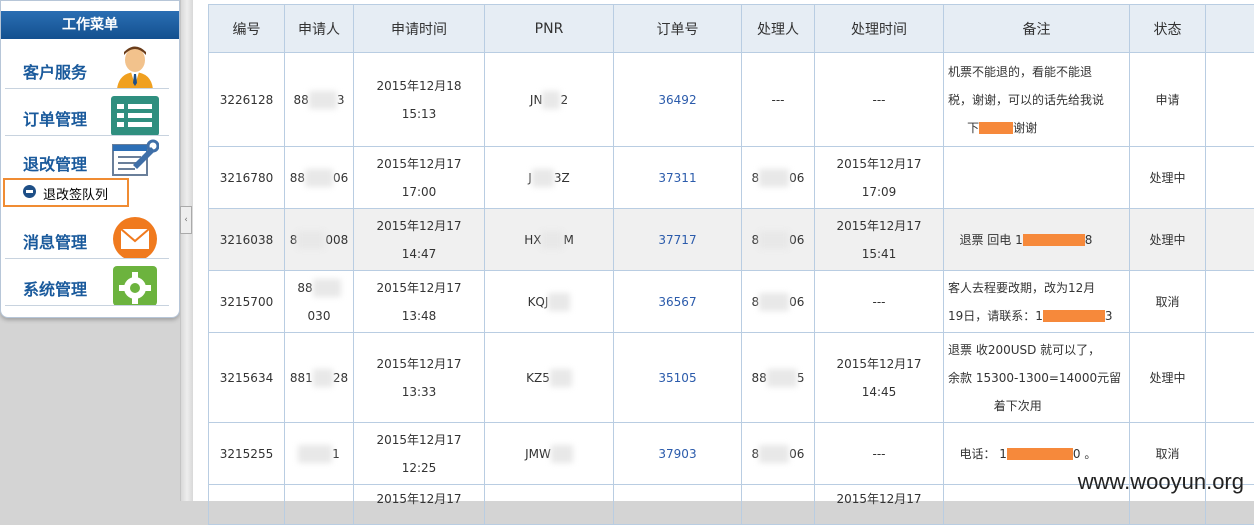  What do you see at coordinates (879, 29) in the screenshot?
I see `column-header: 处理时间` at bounding box center [879, 29].